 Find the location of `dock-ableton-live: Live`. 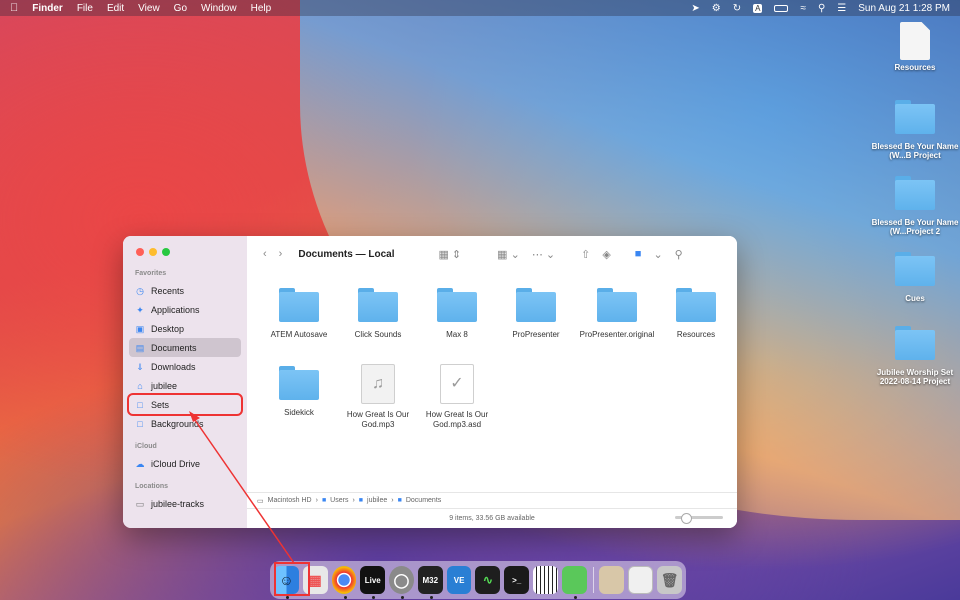

dock-ableton-live: Live is located at coordinates (373, 582).